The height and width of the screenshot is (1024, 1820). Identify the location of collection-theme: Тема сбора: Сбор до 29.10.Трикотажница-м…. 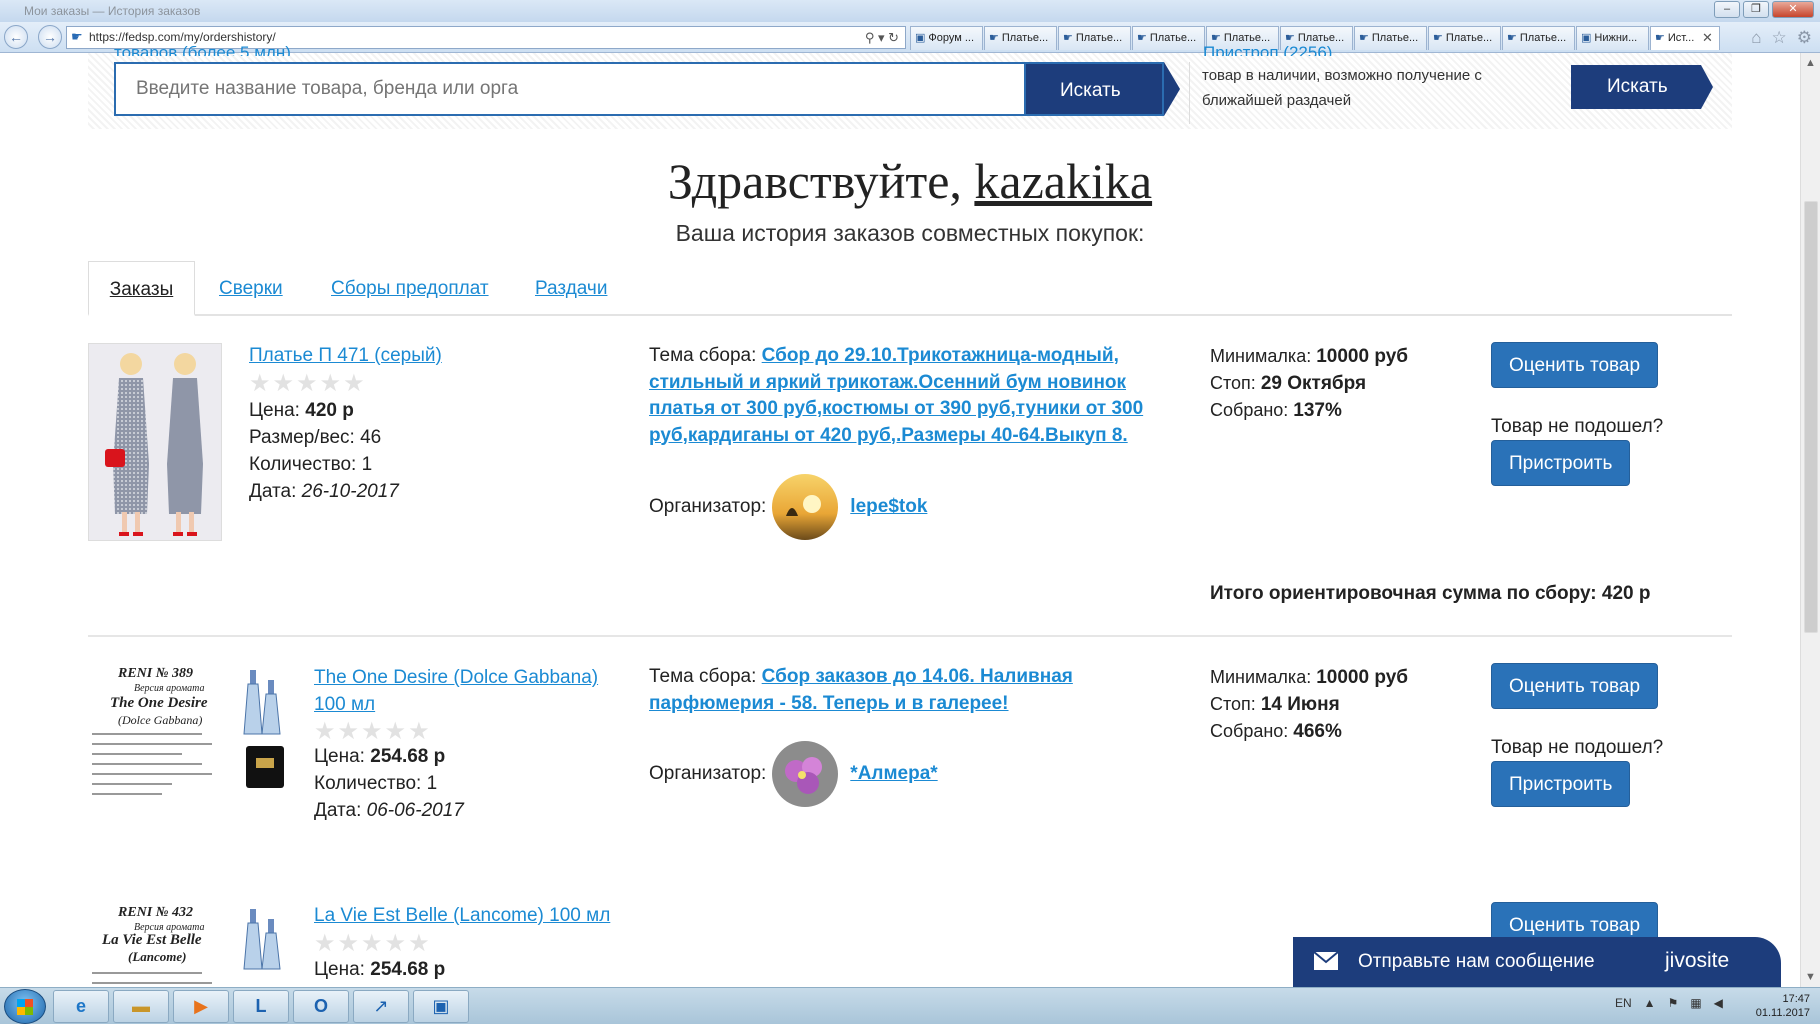
(896, 395).